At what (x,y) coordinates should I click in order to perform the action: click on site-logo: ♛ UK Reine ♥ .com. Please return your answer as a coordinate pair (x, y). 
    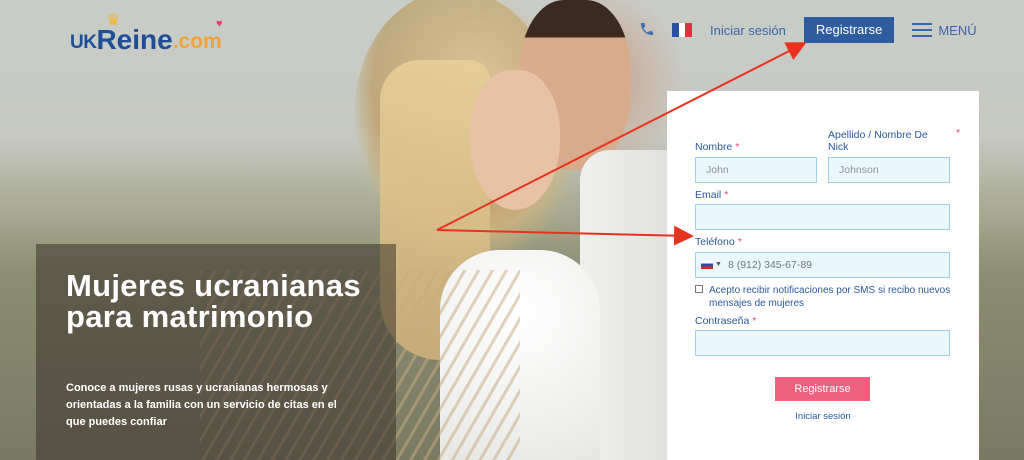
    Looking at the image, I should click on (146, 33).